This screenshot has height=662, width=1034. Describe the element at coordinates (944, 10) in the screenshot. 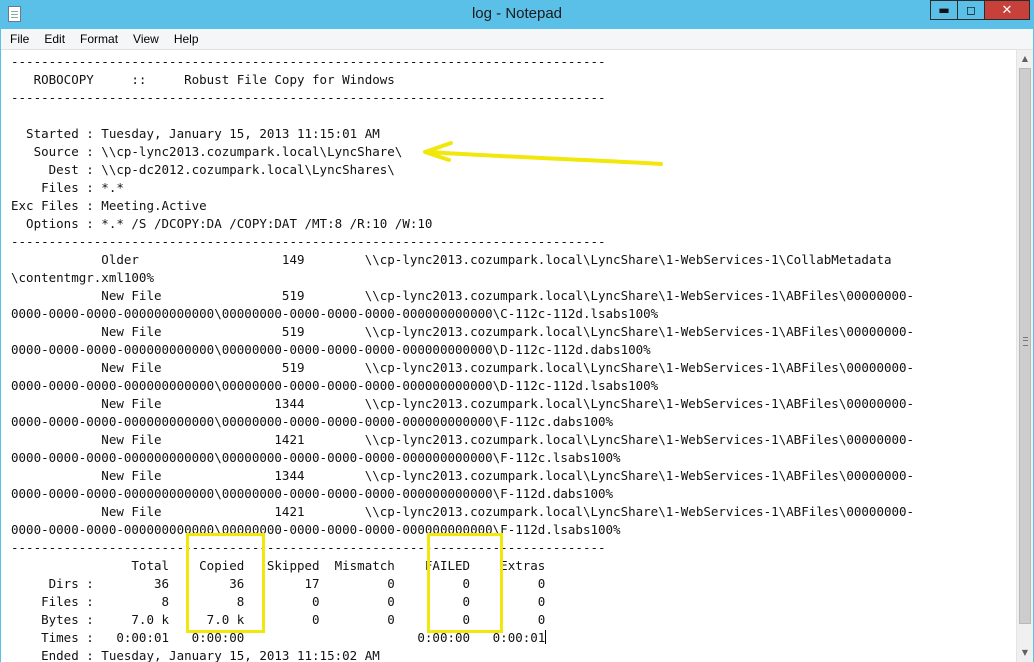

I see `minimize-button: ▬` at that location.